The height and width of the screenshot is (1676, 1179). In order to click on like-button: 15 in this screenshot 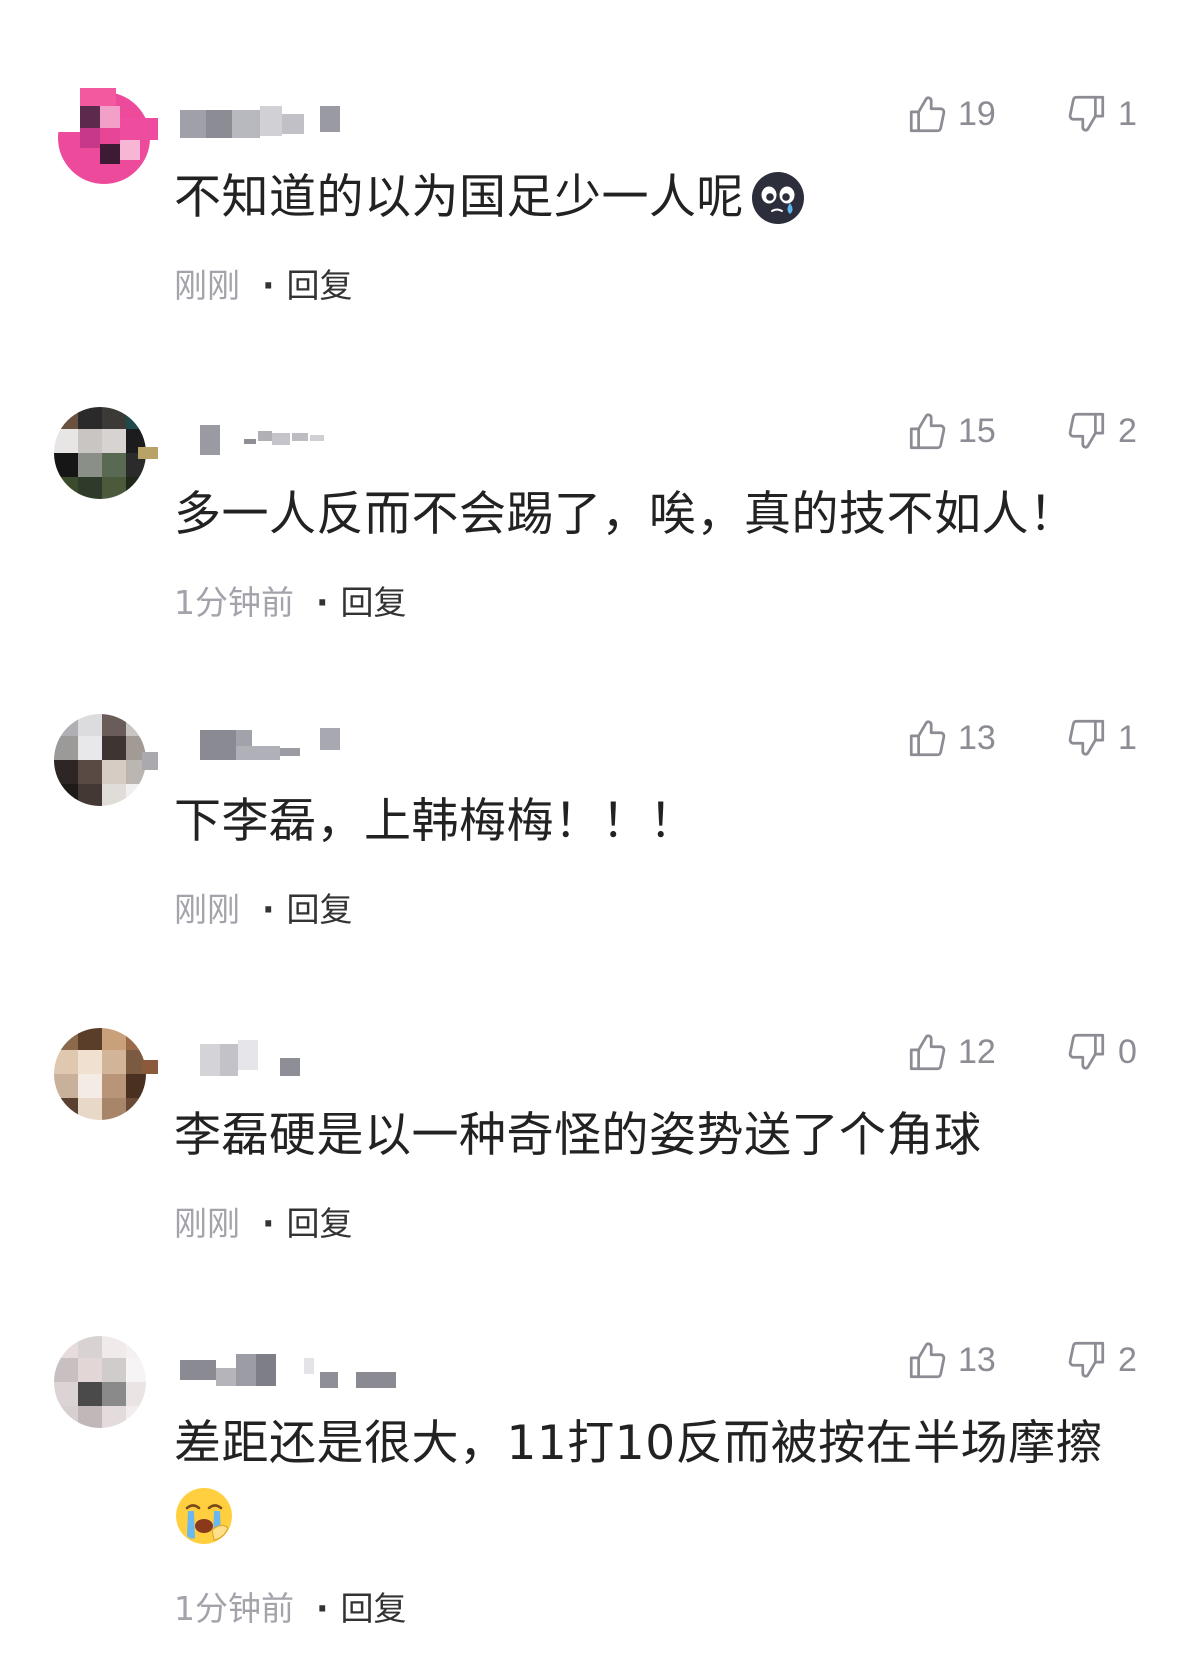, I will do `click(951, 431)`.